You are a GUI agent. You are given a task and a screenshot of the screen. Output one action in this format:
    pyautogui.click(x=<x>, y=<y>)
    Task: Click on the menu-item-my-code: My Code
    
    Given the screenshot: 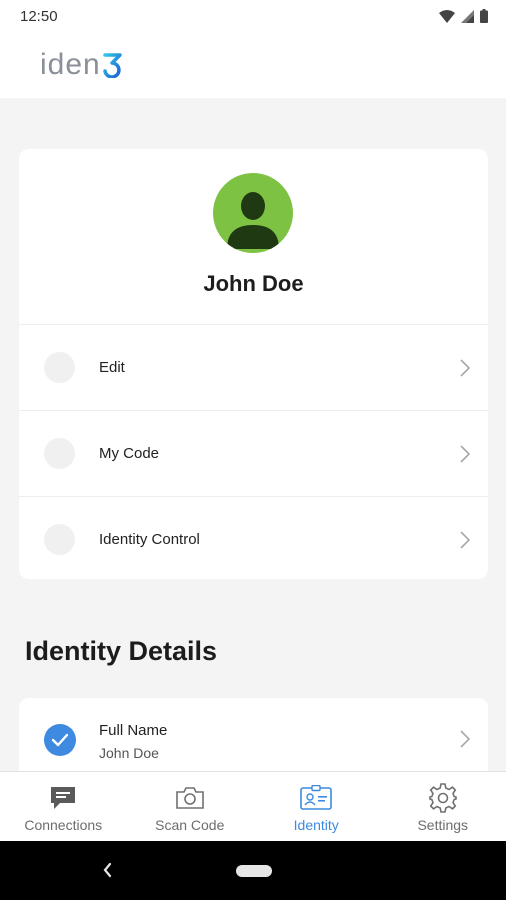 What is the action you would take?
    pyautogui.click(x=253, y=453)
    